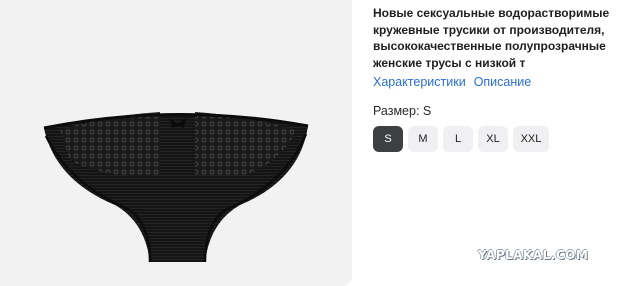 This screenshot has width=640, height=286. I want to click on tab-description: Описание, so click(503, 82).